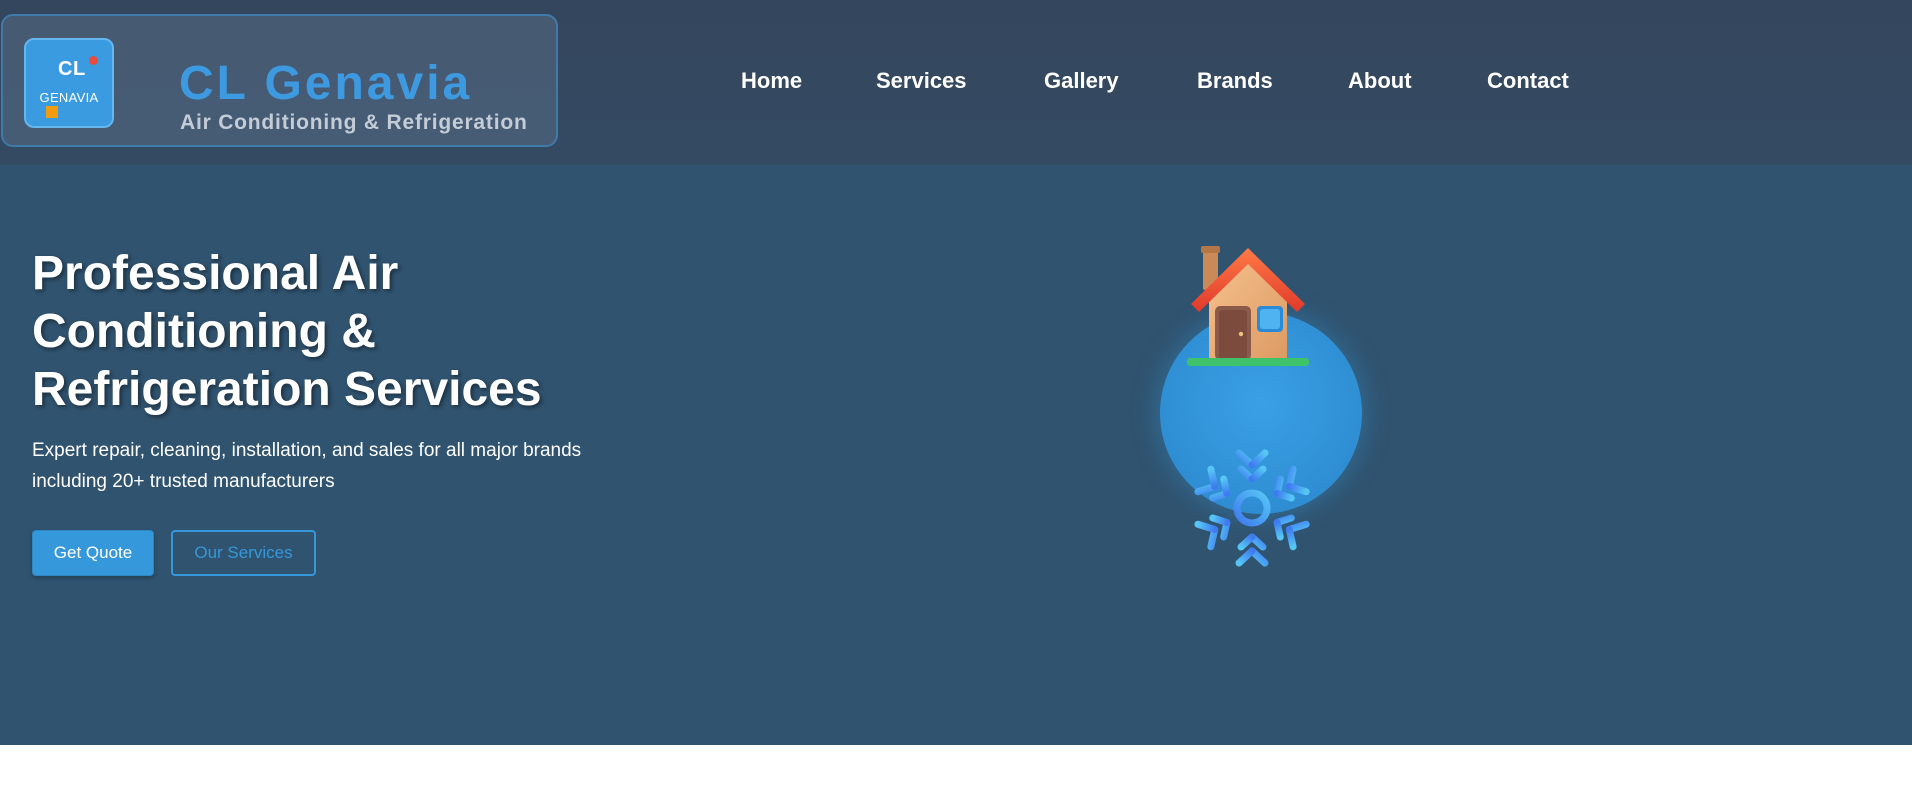 Image resolution: width=1912 pixels, height=791 pixels. I want to click on our-services-button: Our Services, so click(243, 553).